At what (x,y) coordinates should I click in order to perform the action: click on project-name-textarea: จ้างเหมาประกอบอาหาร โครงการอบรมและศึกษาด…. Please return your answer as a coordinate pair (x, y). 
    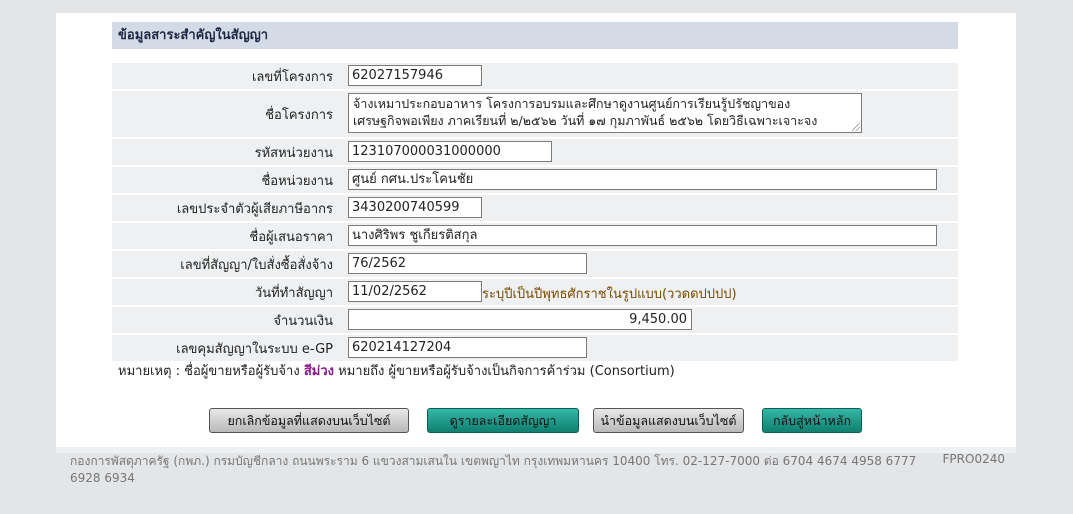
    Looking at the image, I should click on (605, 113).